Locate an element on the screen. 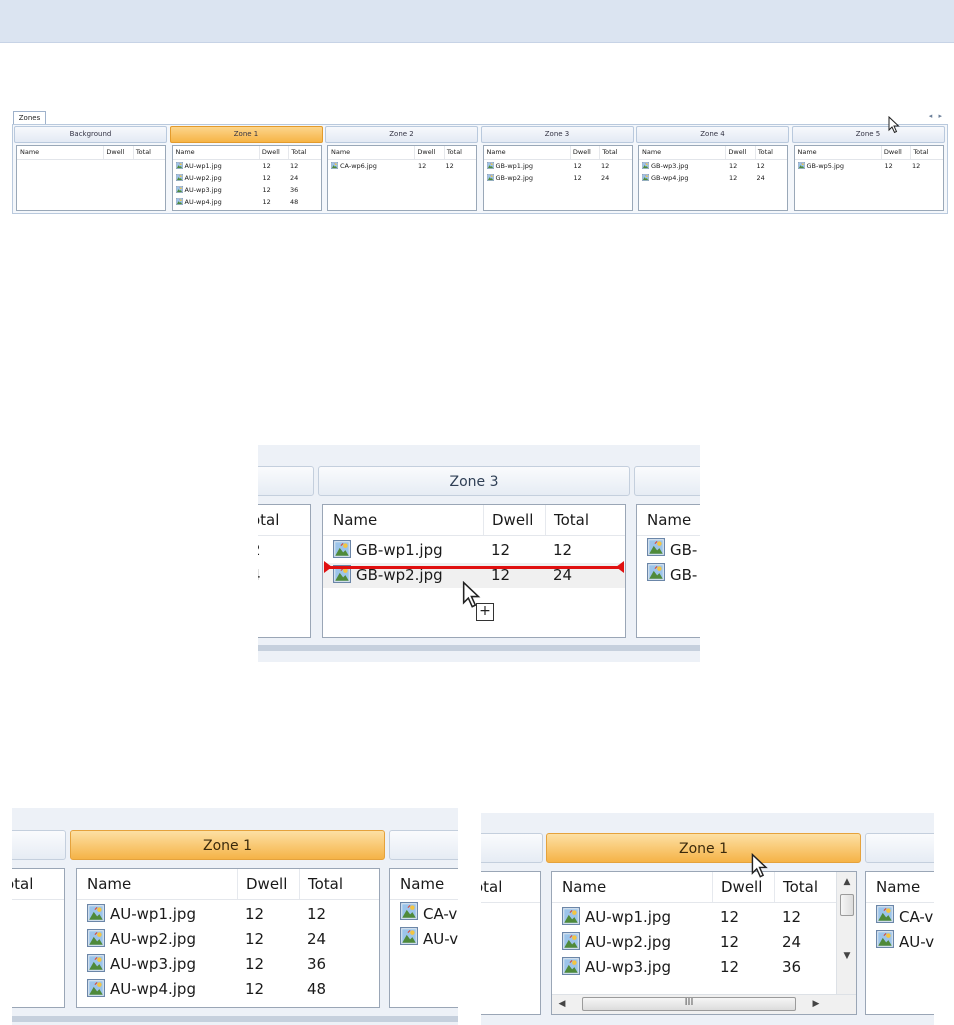  file-name: AU-v is located at coordinates (440, 939).